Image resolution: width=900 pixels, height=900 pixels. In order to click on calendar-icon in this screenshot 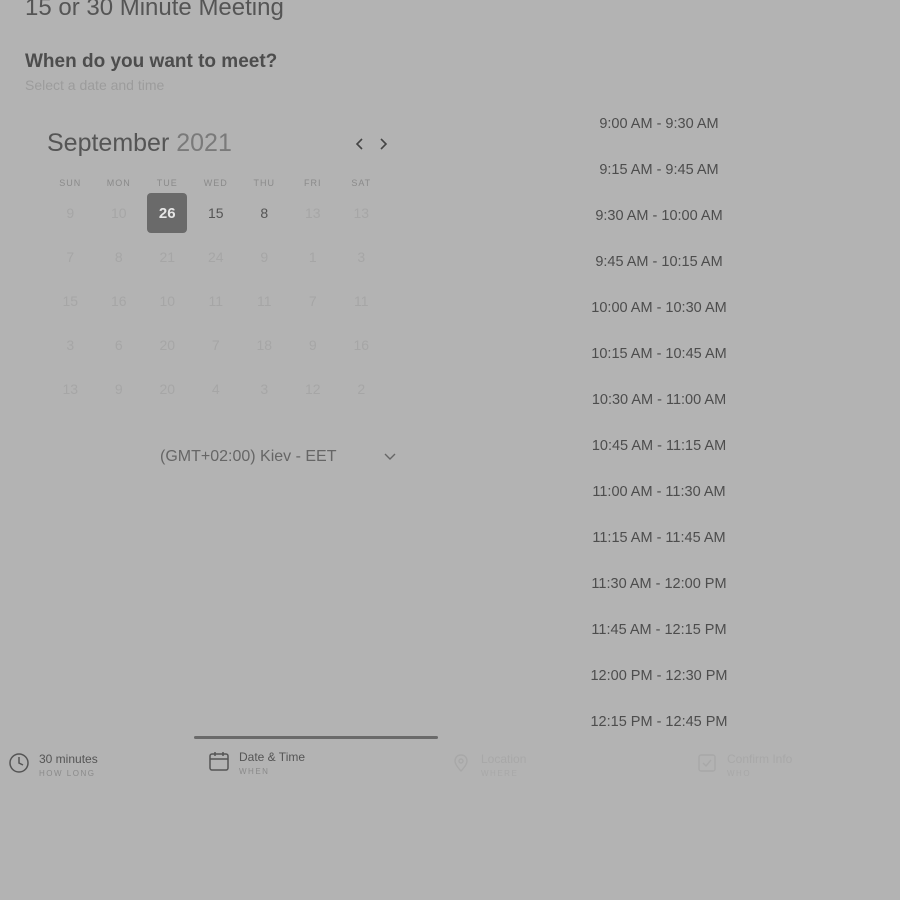, I will do `click(219, 761)`.